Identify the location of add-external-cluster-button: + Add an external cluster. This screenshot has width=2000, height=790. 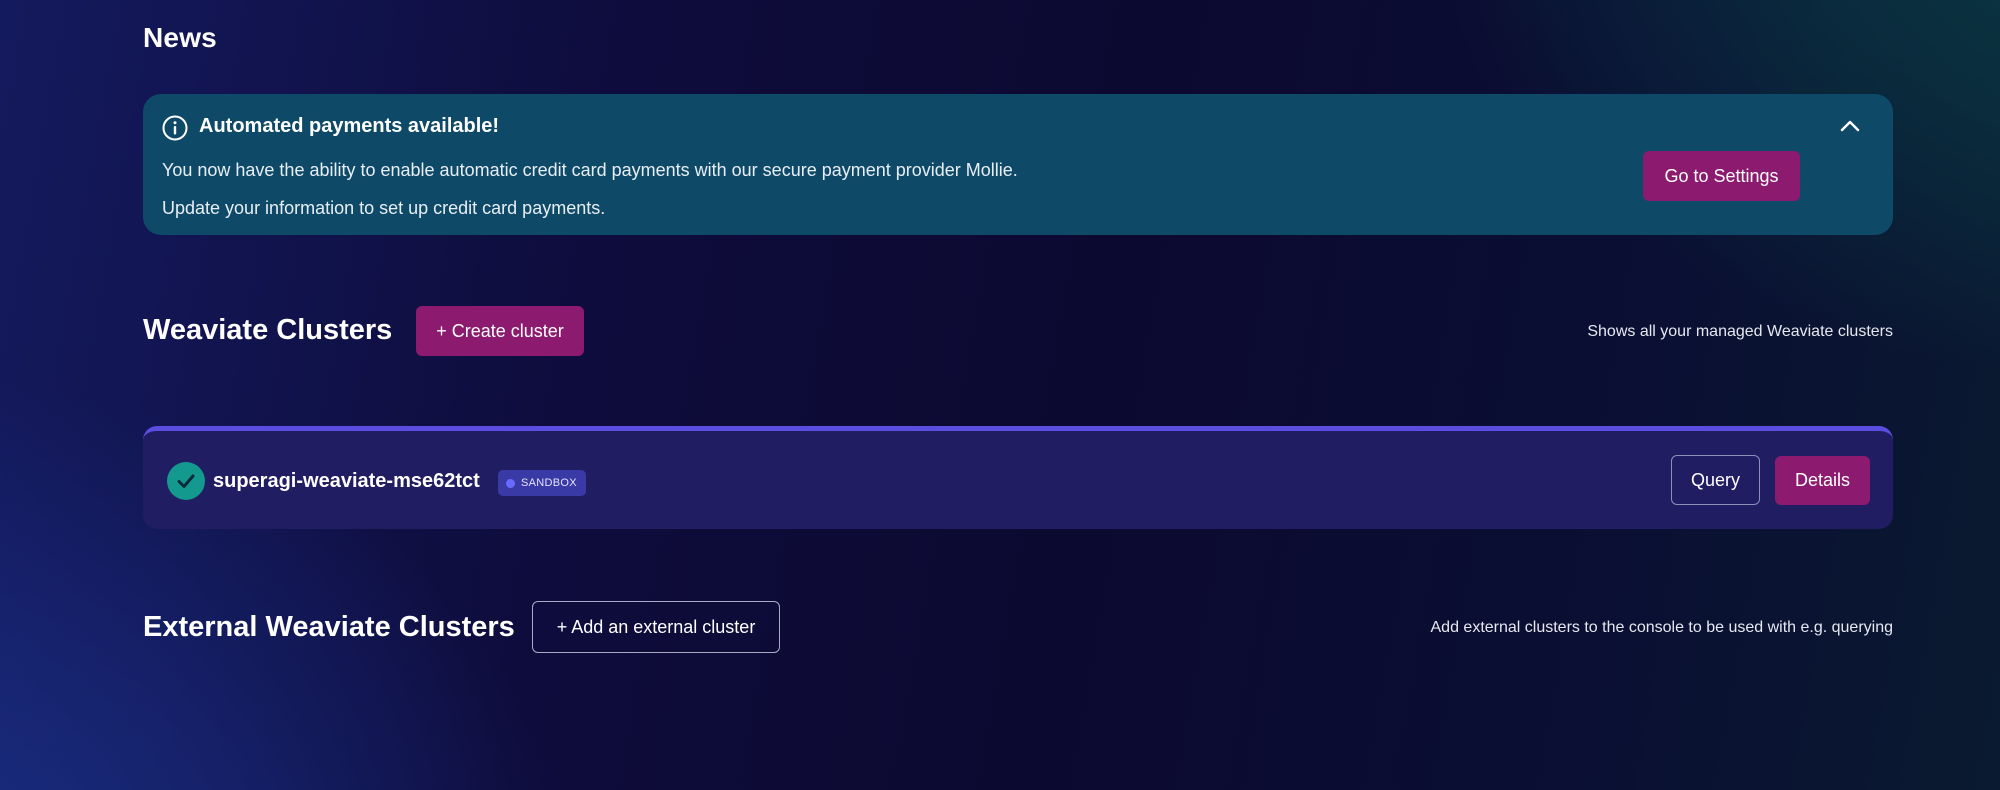
(656, 627).